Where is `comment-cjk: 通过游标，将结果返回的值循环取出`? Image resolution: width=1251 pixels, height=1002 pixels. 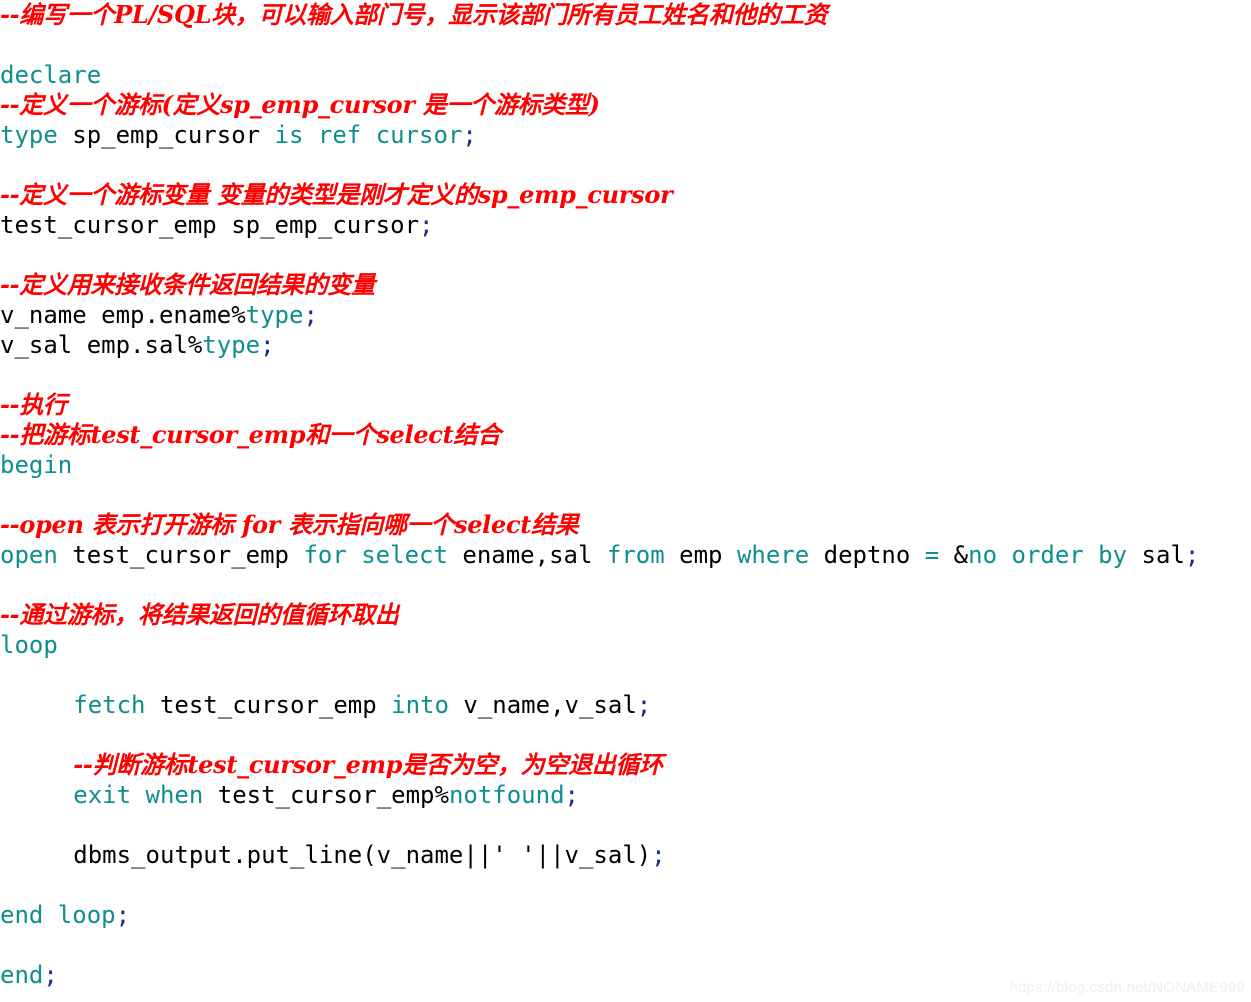
comment-cjk: 通过游标，将结果返回的值循环取出 is located at coordinates (209, 615).